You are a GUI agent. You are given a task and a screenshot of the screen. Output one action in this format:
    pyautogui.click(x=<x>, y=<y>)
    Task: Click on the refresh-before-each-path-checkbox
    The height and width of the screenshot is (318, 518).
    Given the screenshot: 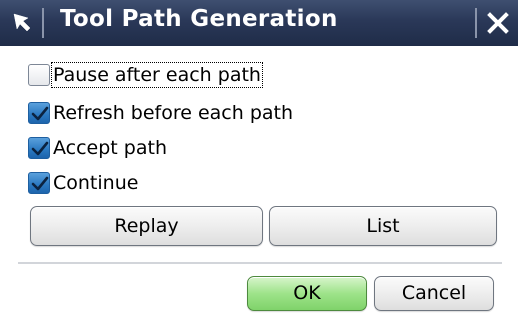 What is the action you would take?
    pyautogui.click(x=39, y=113)
    